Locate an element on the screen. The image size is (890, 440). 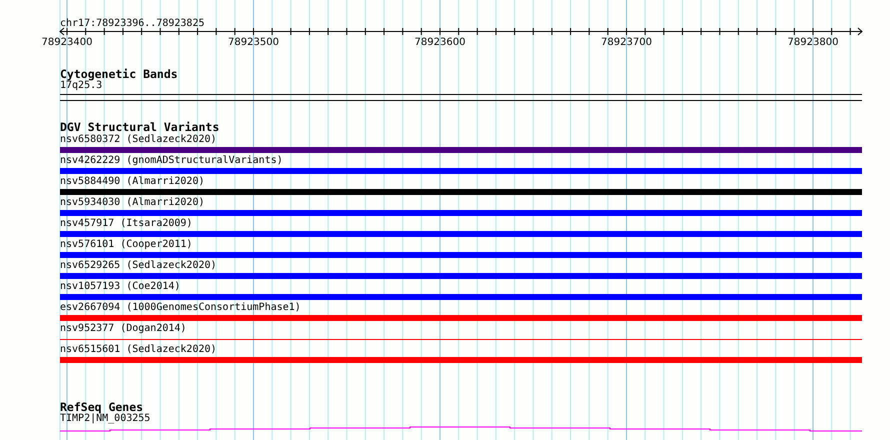
variant-label: nsv5884490 (Almarri2020) is located at coordinates (132, 182).